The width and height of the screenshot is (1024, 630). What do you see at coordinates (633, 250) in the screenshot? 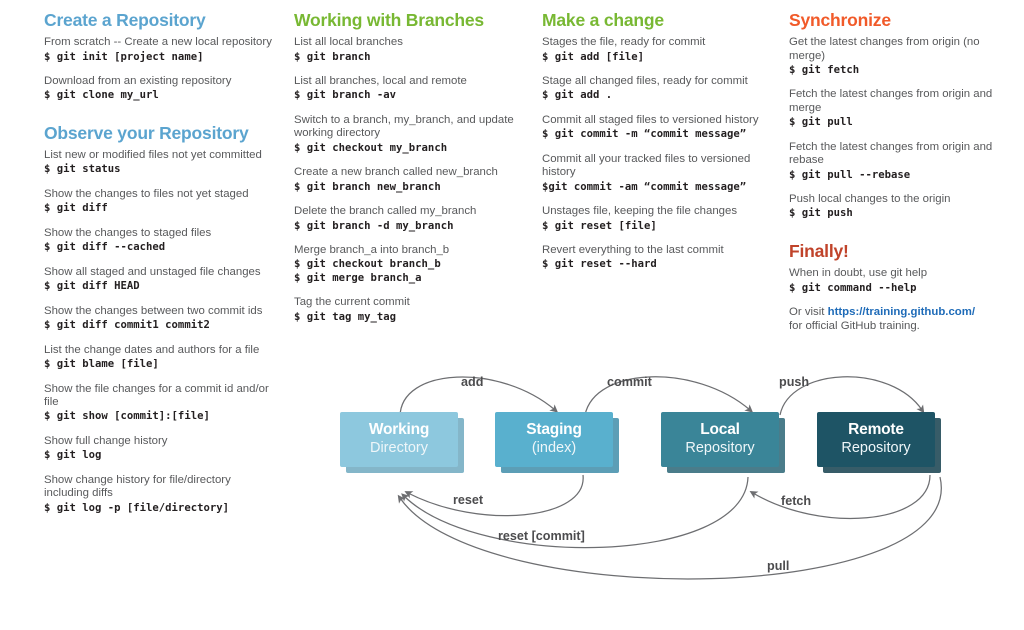
I see `entry-description: Revert everything to the last commit` at bounding box center [633, 250].